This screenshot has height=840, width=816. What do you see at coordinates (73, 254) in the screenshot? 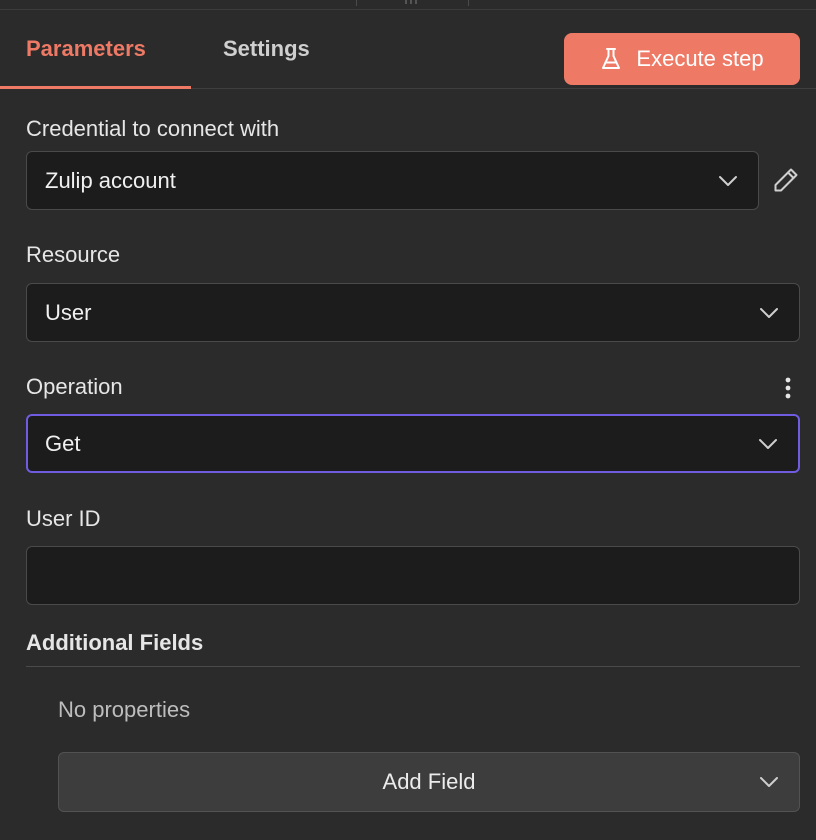
I see `resource-label: Resource` at bounding box center [73, 254].